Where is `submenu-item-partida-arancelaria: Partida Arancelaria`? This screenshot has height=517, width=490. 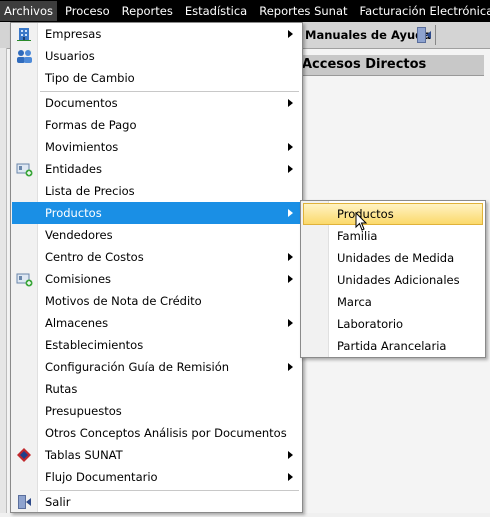
submenu-item-partida-arancelaria: Partida Arancelaria is located at coordinates (393, 346).